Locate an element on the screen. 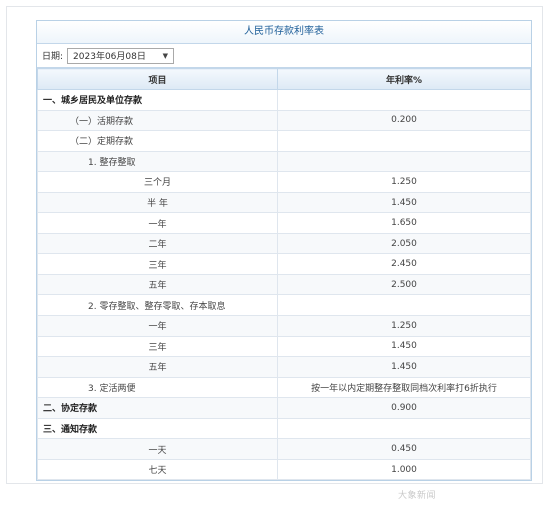 The image size is (550, 508). table-row: 半 年 1.450 is located at coordinates (284, 202).